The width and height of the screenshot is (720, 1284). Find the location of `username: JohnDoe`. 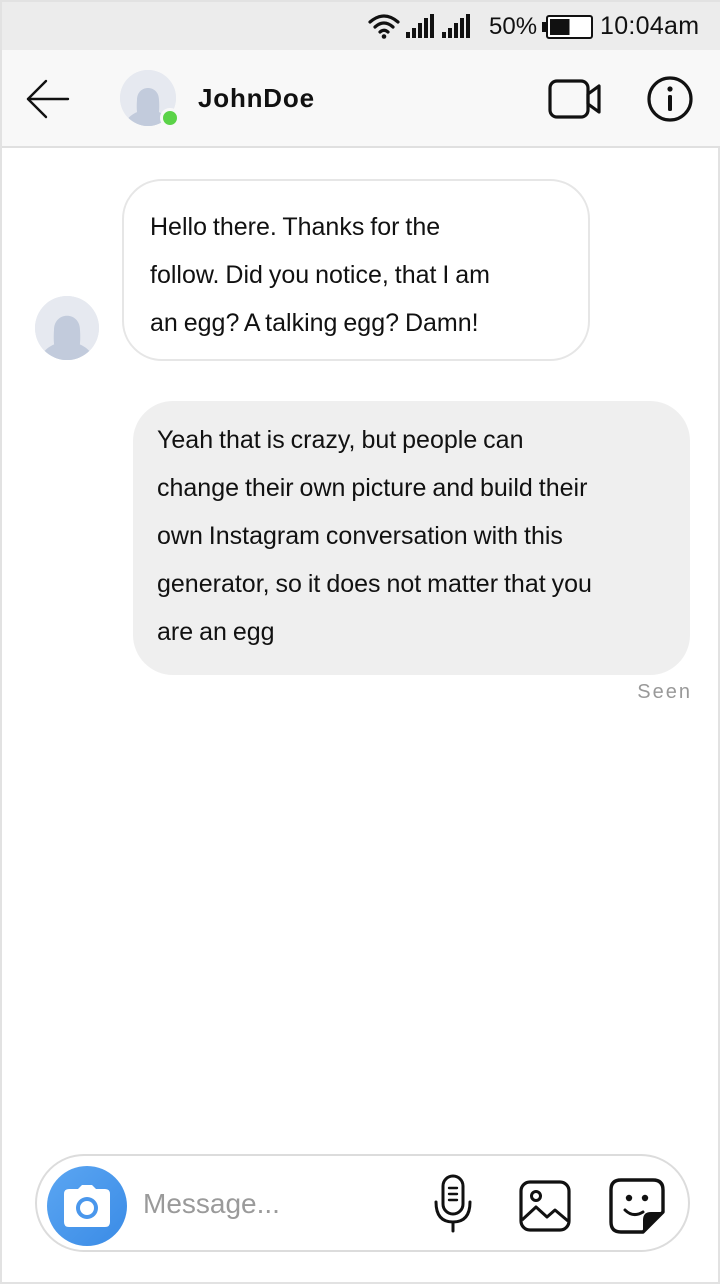

username: JohnDoe is located at coordinates (256, 98).